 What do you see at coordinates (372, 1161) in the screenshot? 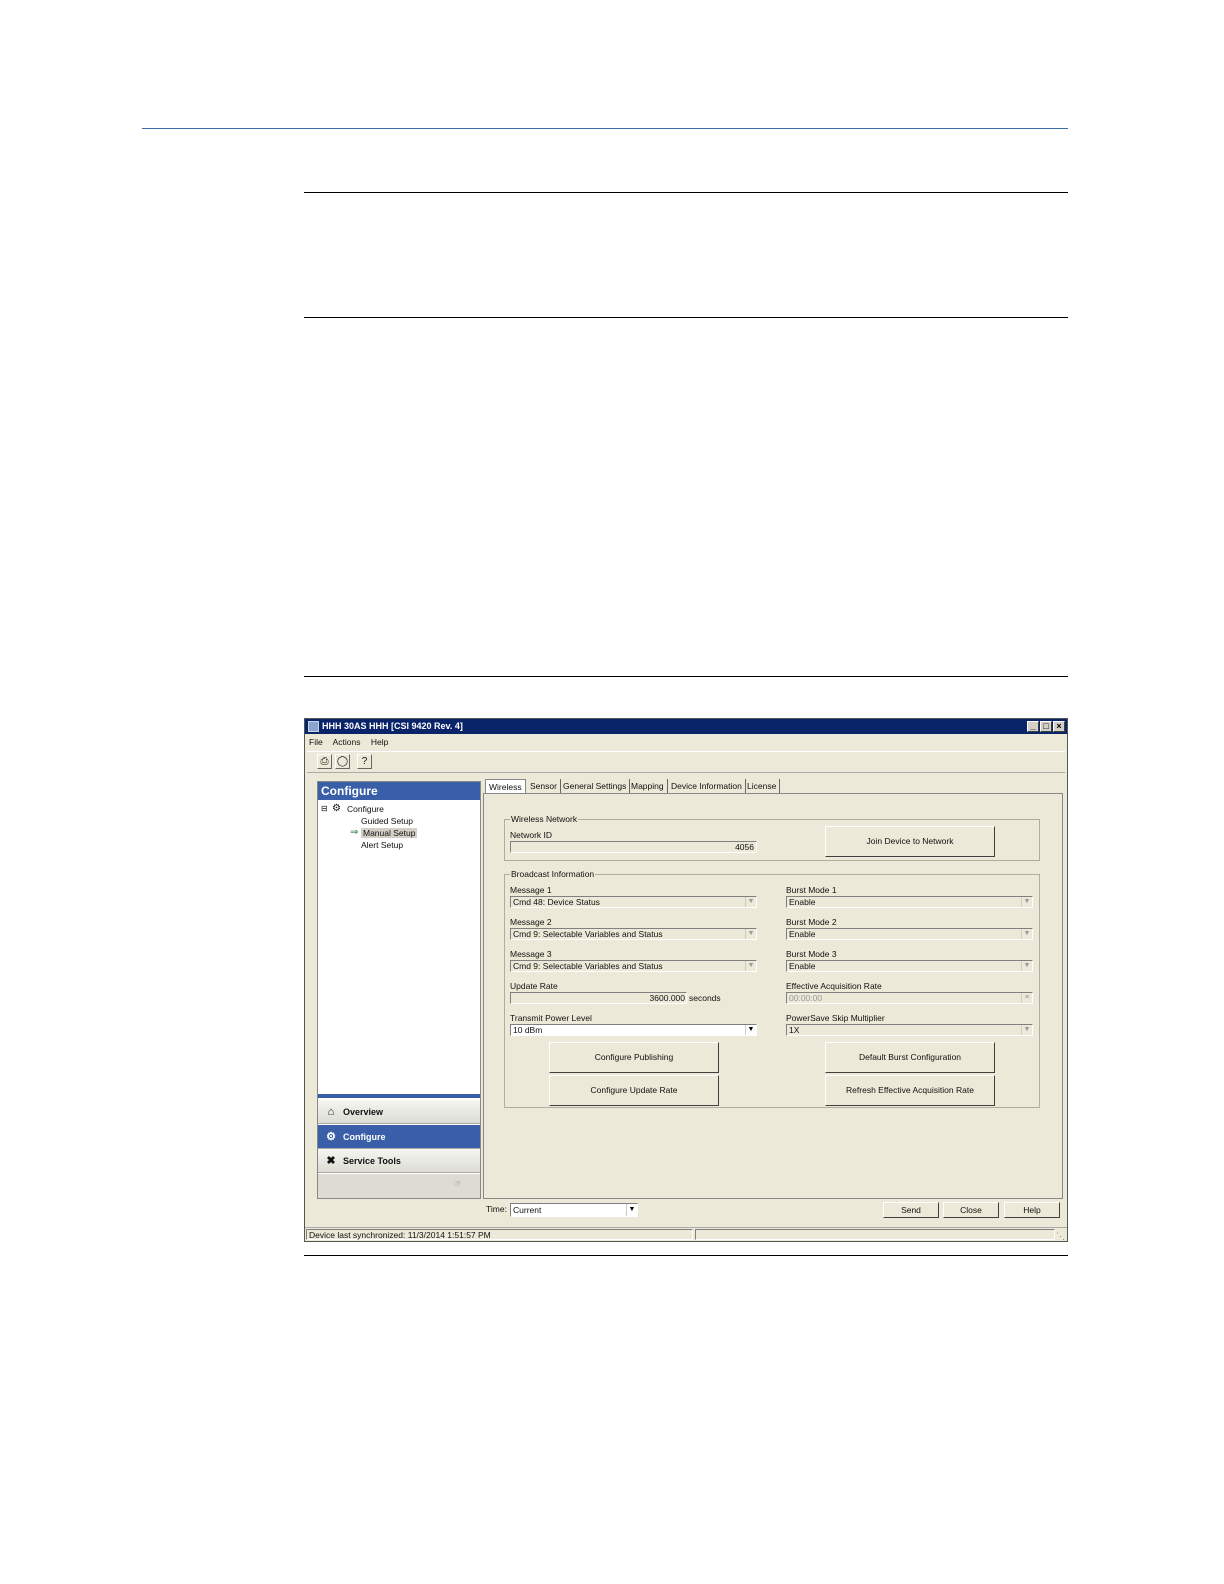
I see `nav-service-tools-label: Service Tools` at bounding box center [372, 1161].